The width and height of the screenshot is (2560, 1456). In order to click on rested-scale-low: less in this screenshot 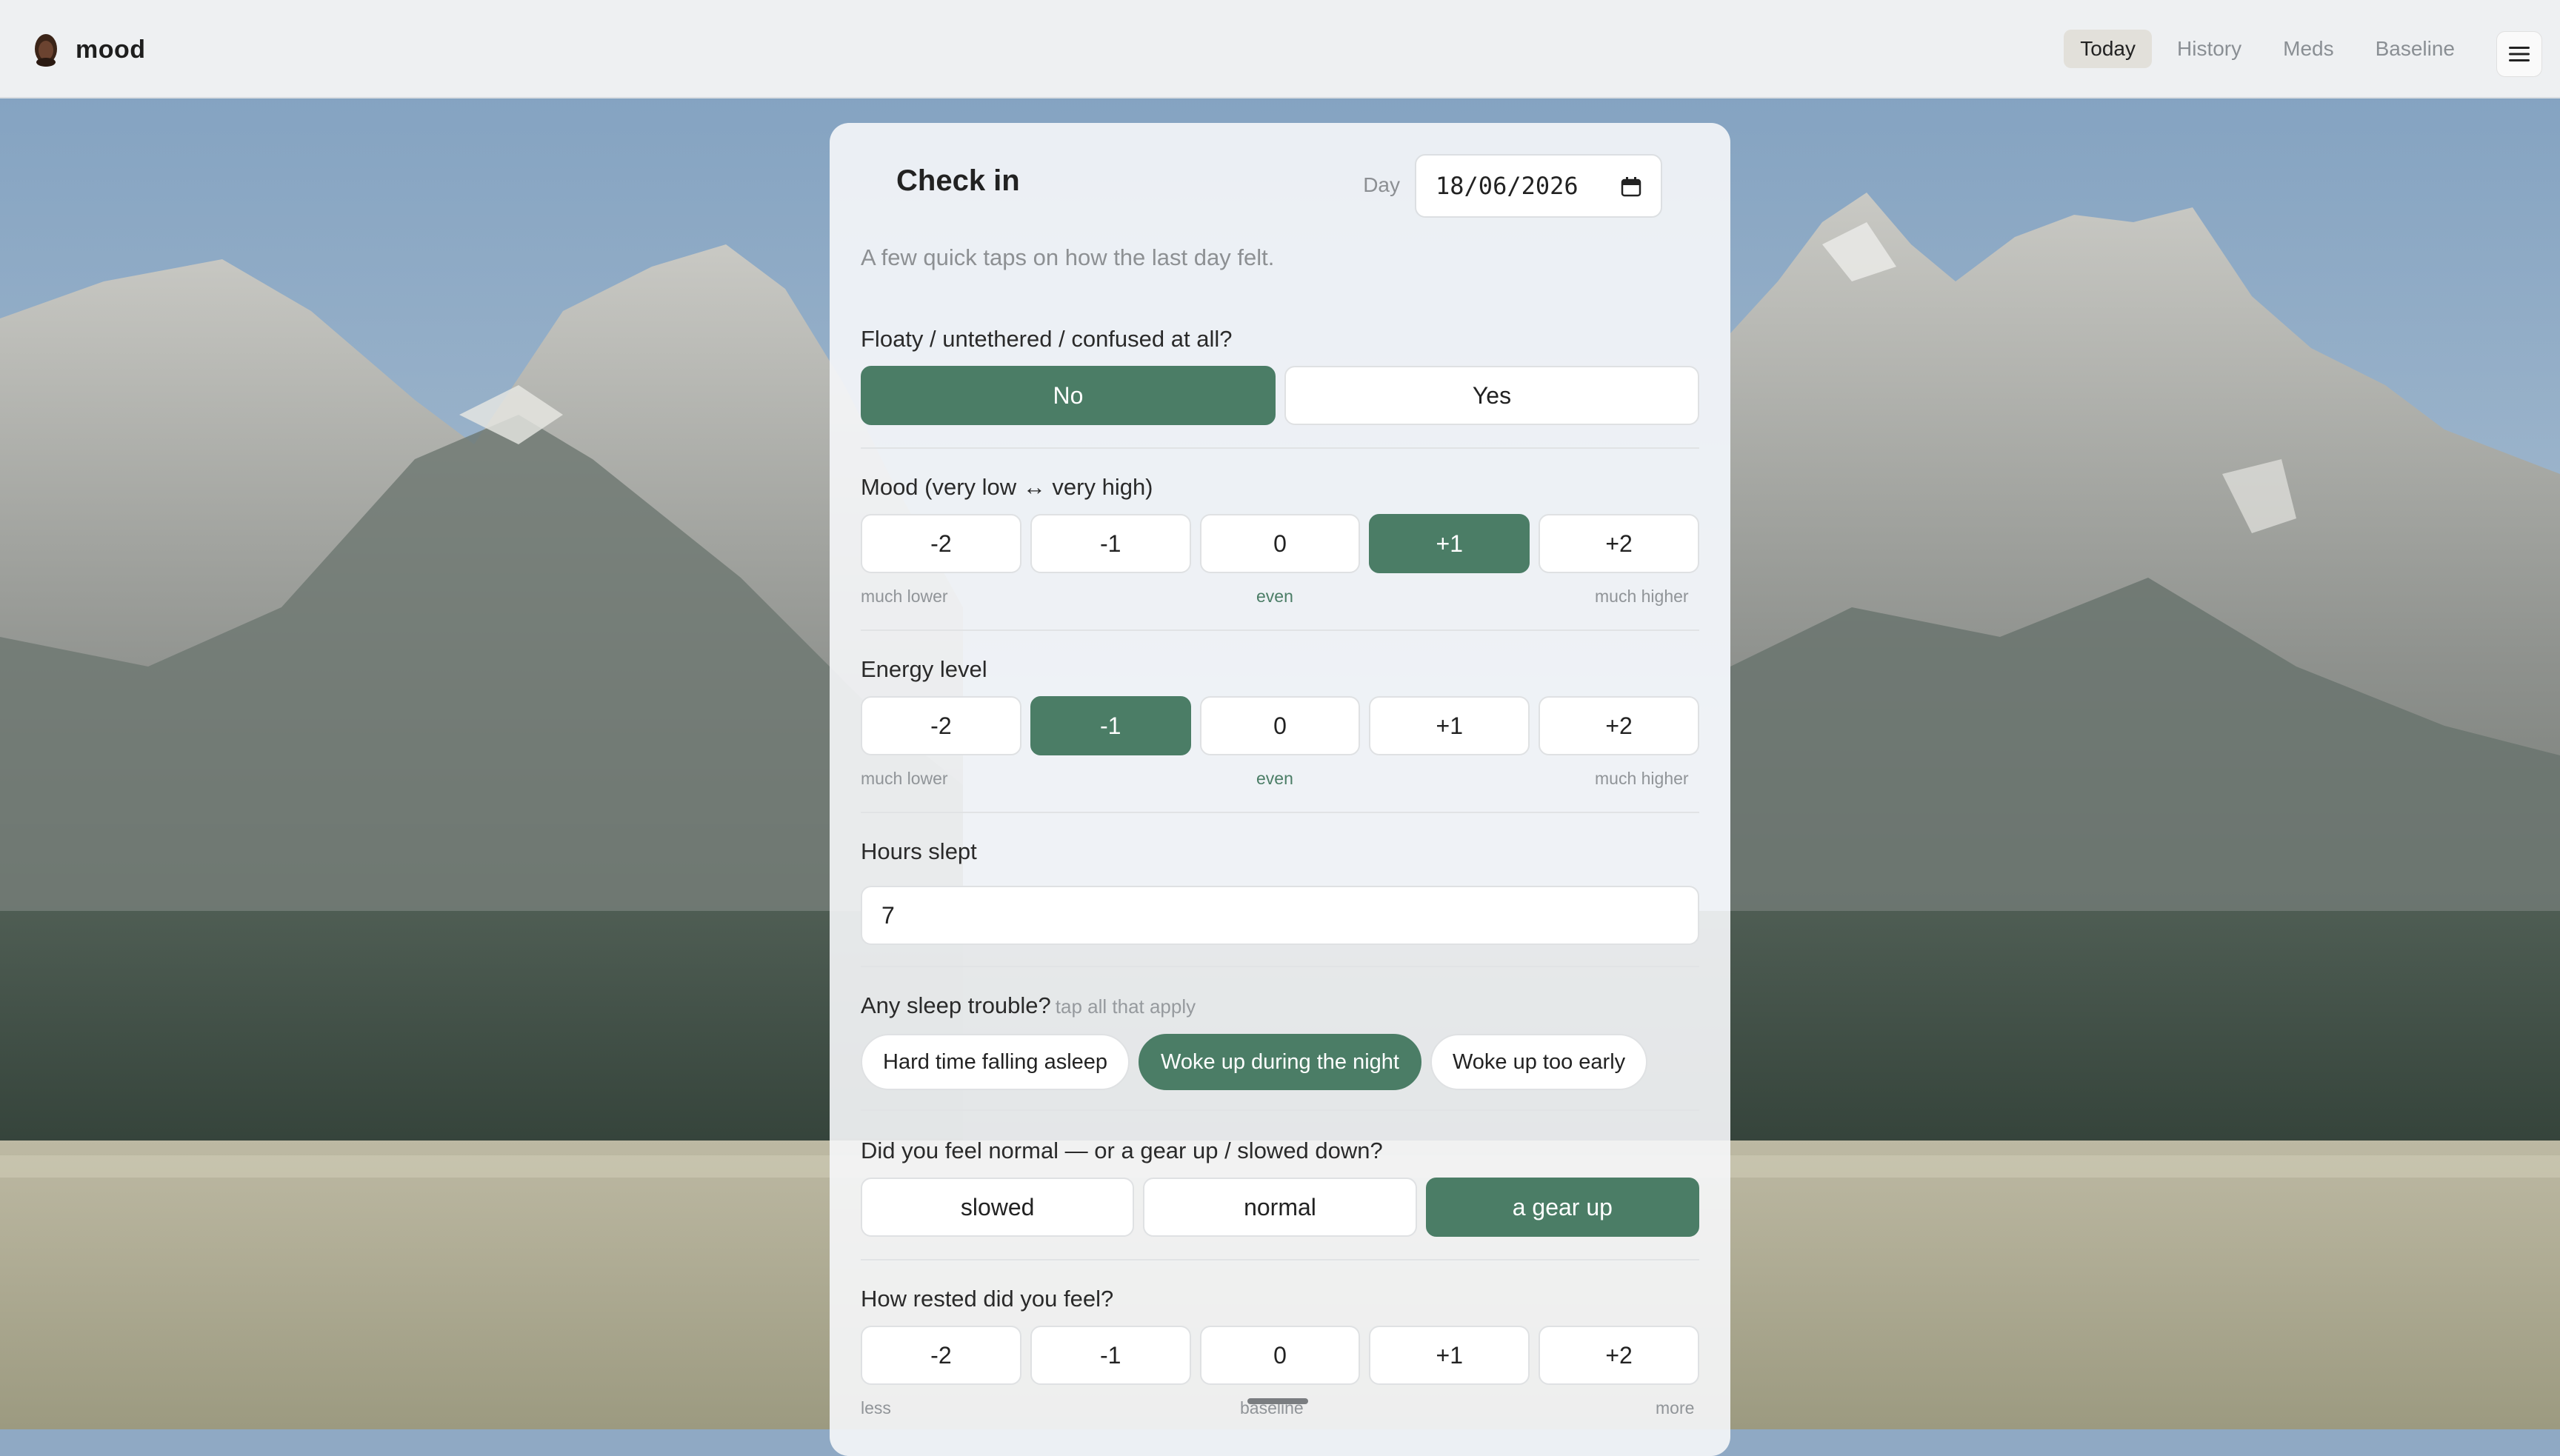, I will do `click(876, 1407)`.